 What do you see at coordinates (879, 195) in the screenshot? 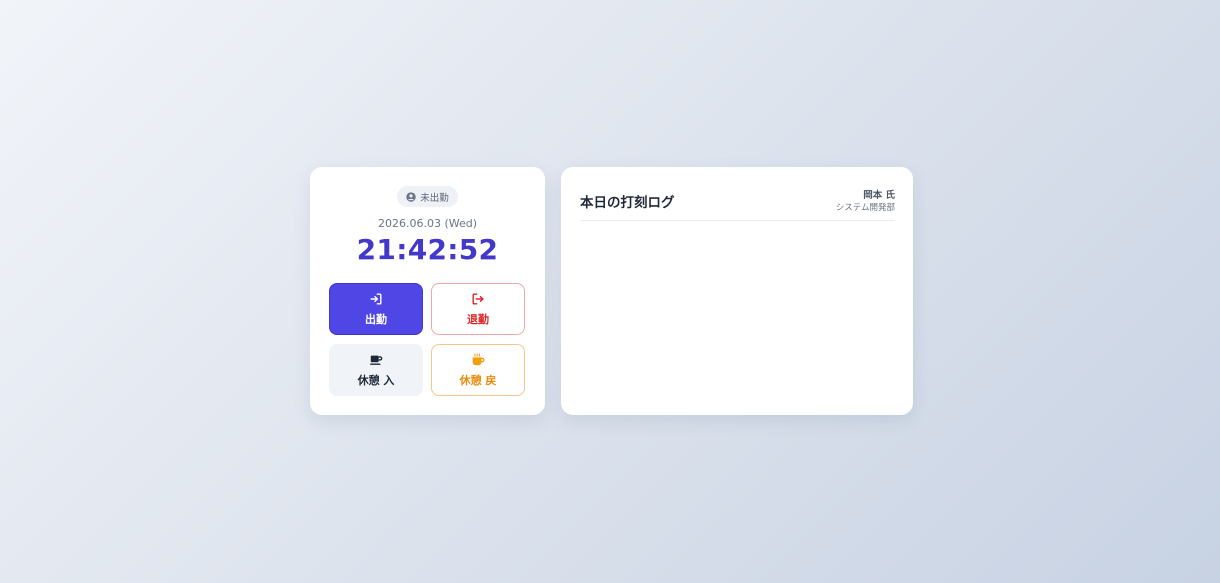
I see `user-name: 岡本 氏` at bounding box center [879, 195].